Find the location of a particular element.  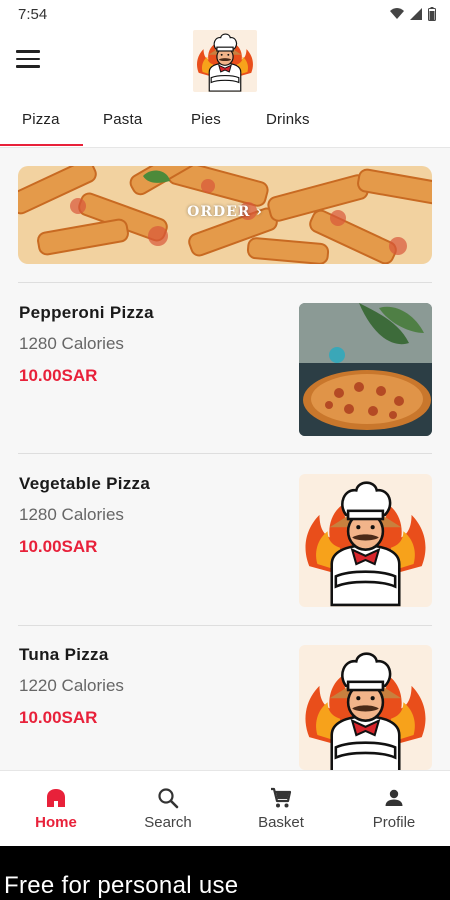

order-banner: ORDER › is located at coordinates (225, 215).